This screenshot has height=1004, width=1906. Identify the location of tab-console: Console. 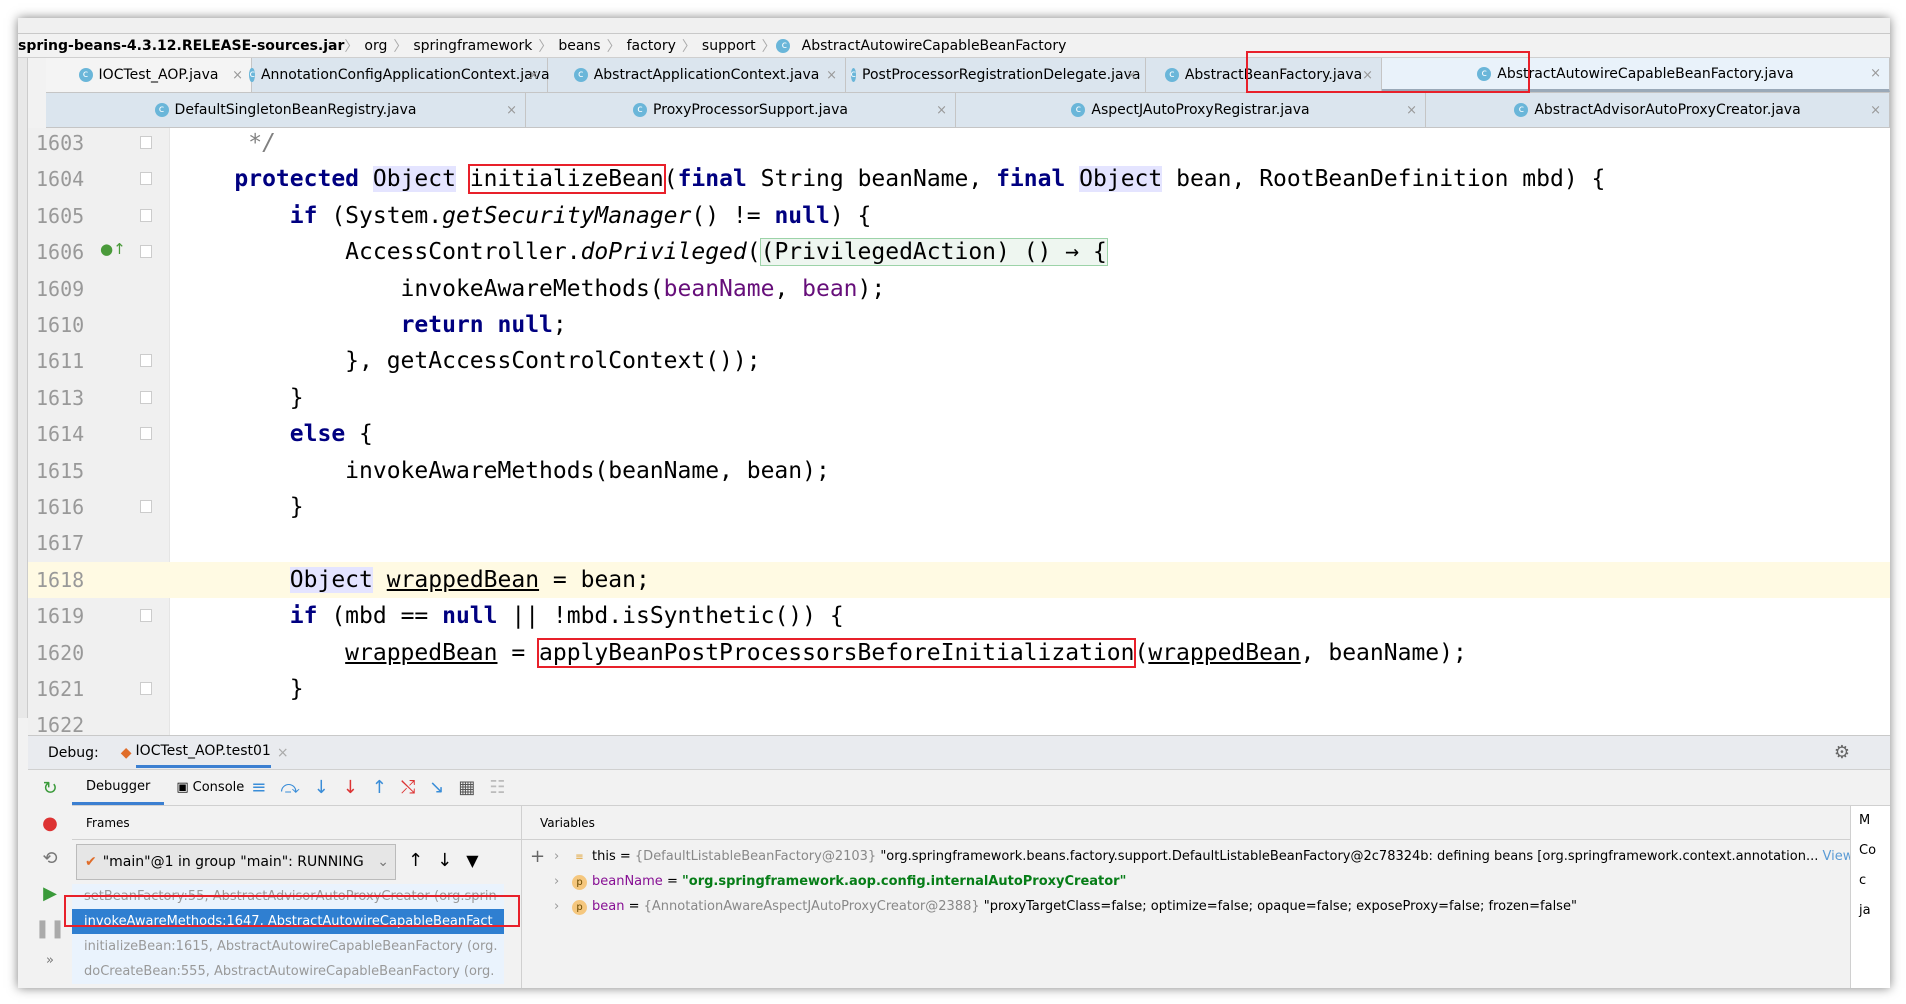
(219, 787).